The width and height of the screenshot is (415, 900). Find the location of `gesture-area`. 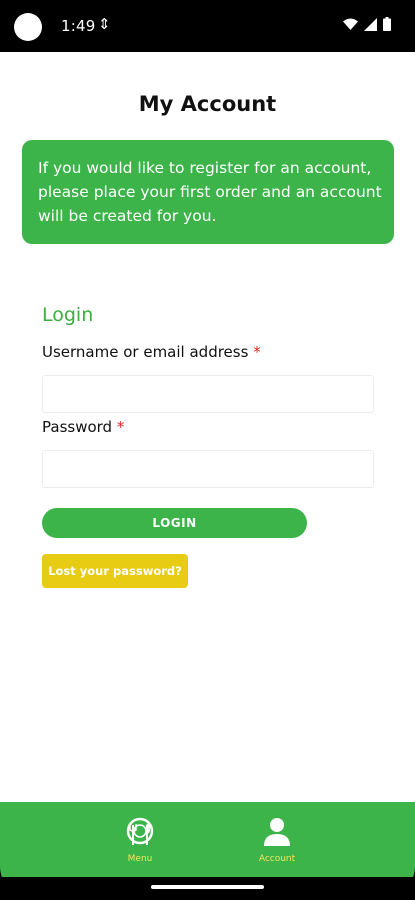

gesture-area is located at coordinates (207, 888).